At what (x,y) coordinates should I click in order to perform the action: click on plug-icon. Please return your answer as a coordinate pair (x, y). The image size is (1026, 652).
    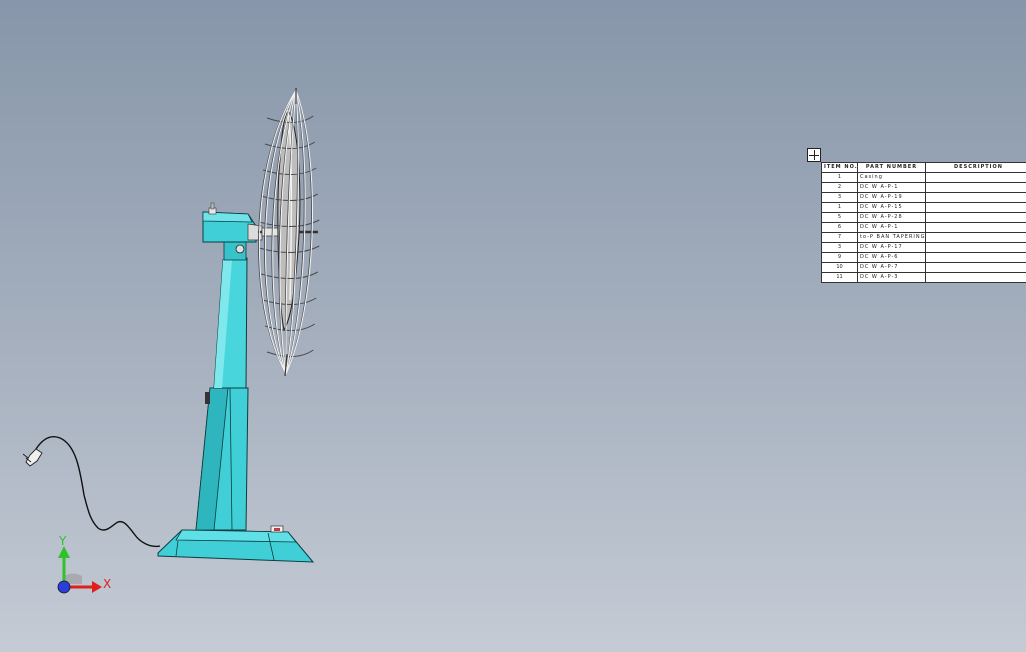
    Looking at the image, I should click on (32, 457).